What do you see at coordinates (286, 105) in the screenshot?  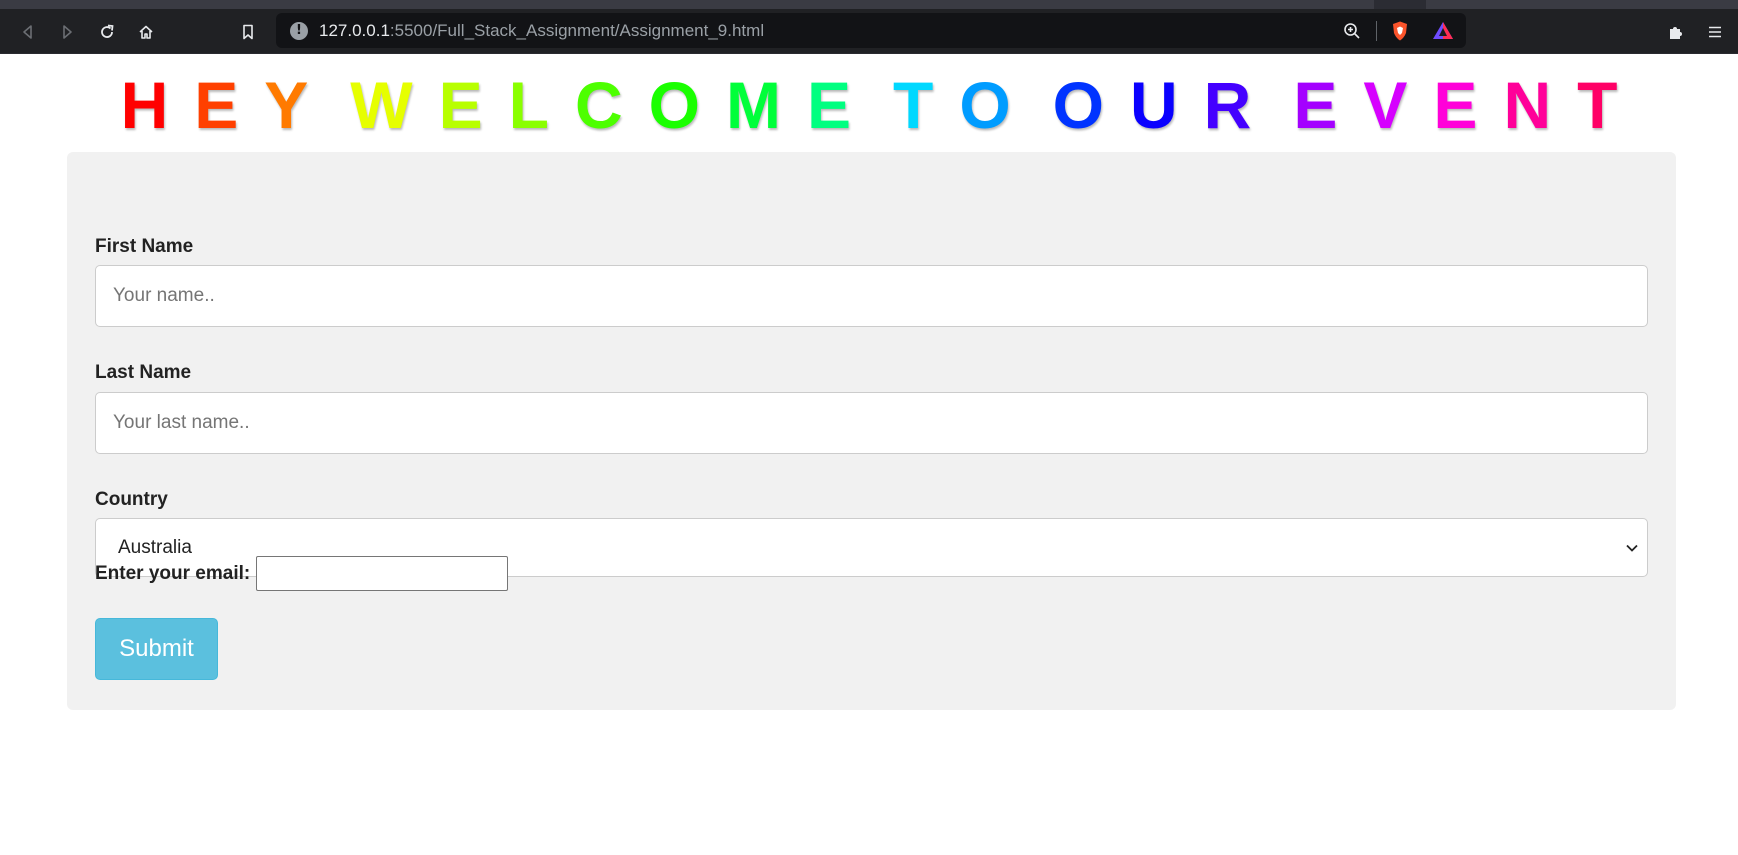 I see `heading-letter: Y` at bounding box center [286, 105].